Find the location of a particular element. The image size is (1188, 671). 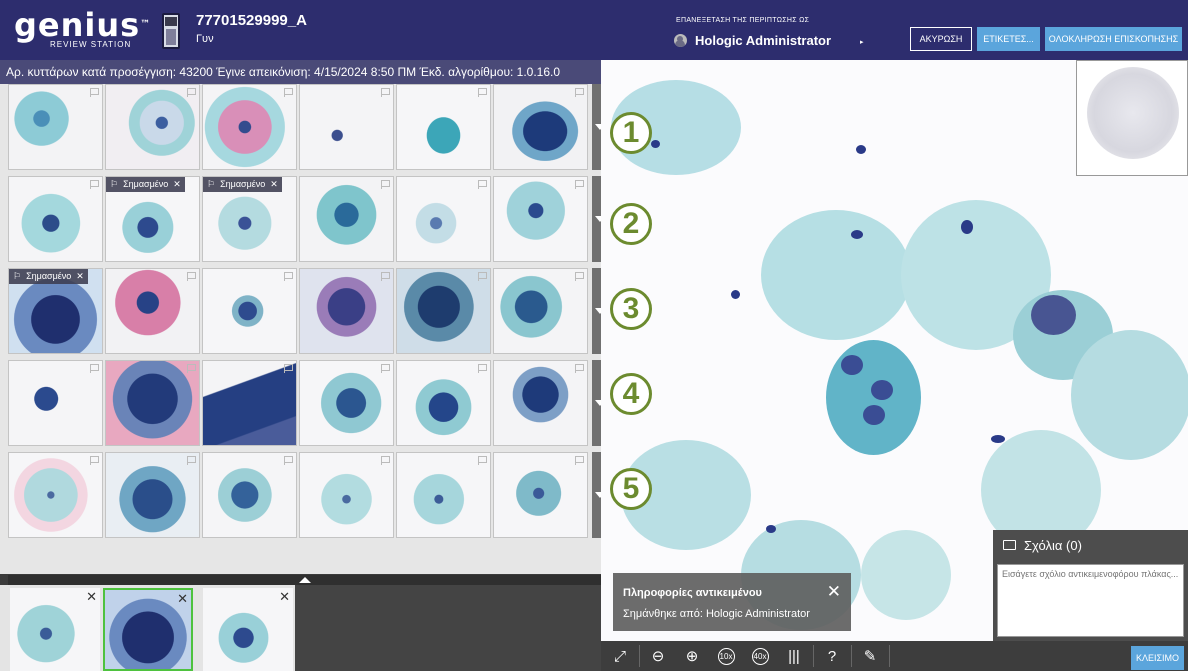

slide-overview-map is located at coordinates (1132, 118).